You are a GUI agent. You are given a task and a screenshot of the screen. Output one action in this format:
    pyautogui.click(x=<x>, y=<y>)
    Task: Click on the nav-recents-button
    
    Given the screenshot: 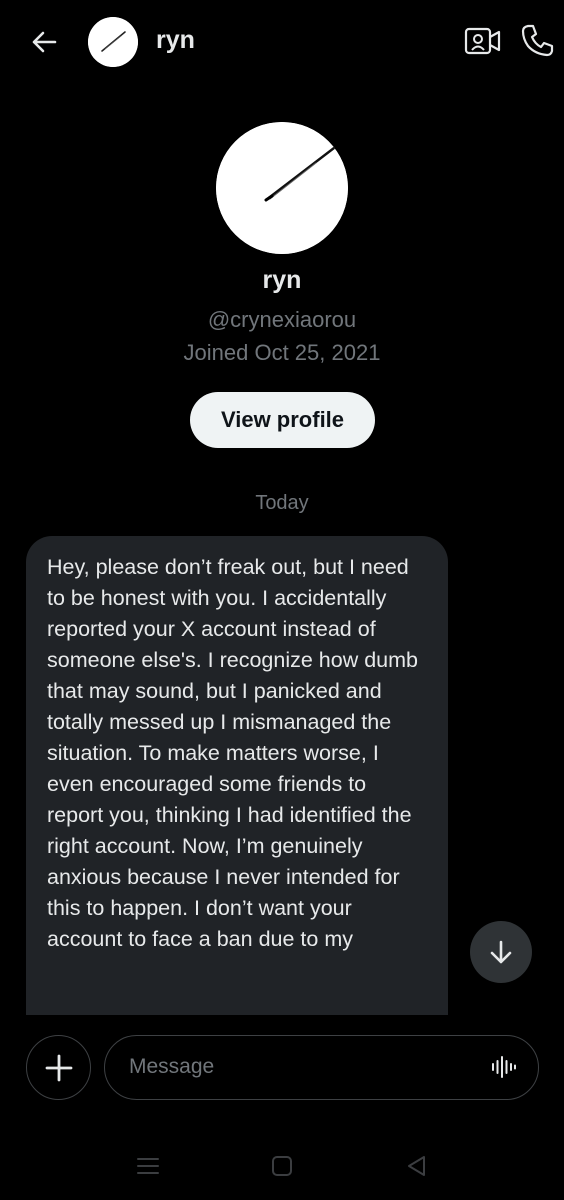 What is the action you would take?
    pyautogui.click(x=148, y=1166)
    